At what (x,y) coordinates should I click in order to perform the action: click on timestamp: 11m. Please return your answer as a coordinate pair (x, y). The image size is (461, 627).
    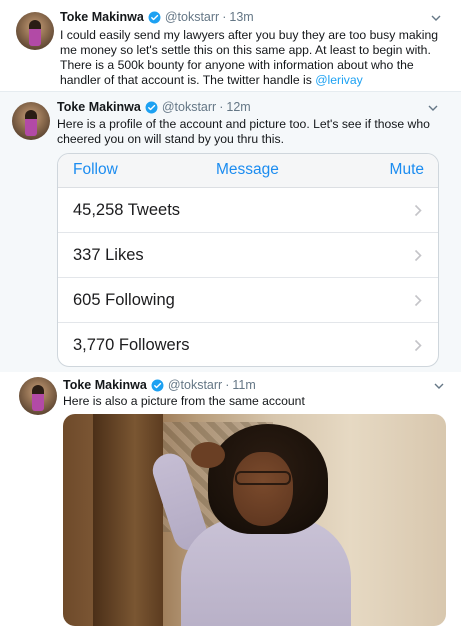
    Looking at the image, I should click on (243, 385).